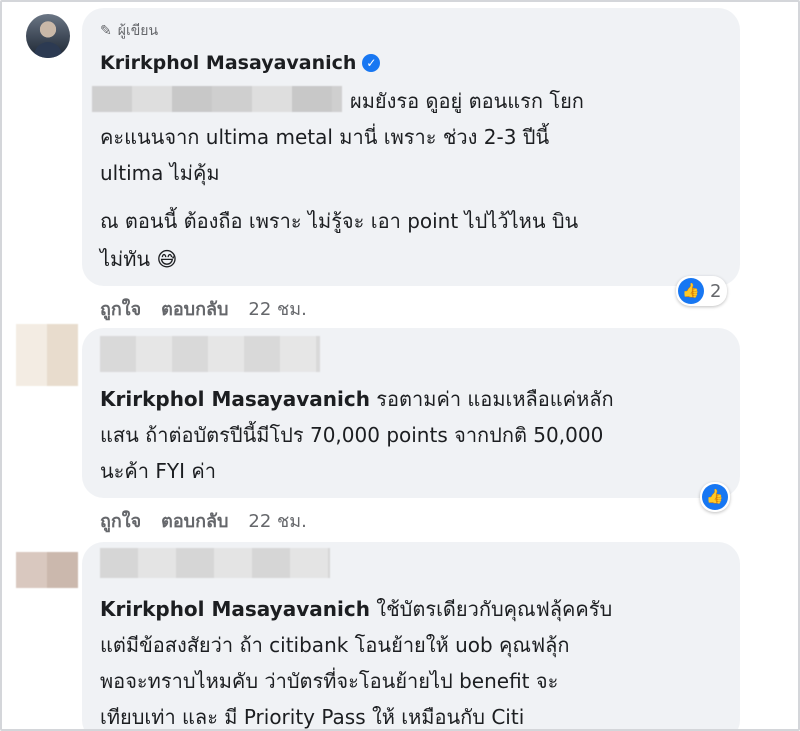 The image size is (800, 731). I want to click on reaction-count: 2, so click(716, 291).